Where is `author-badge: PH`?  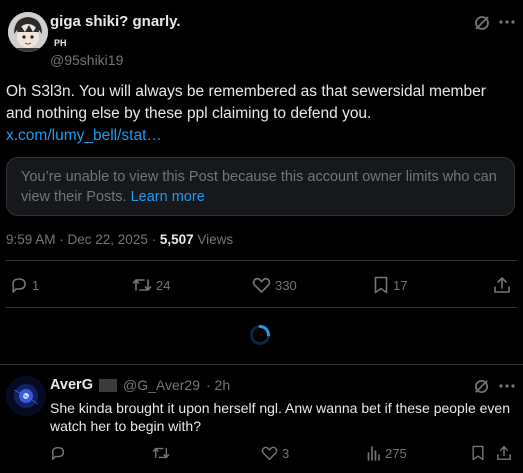
author-badge: PH is located at coordinates (60, 43).